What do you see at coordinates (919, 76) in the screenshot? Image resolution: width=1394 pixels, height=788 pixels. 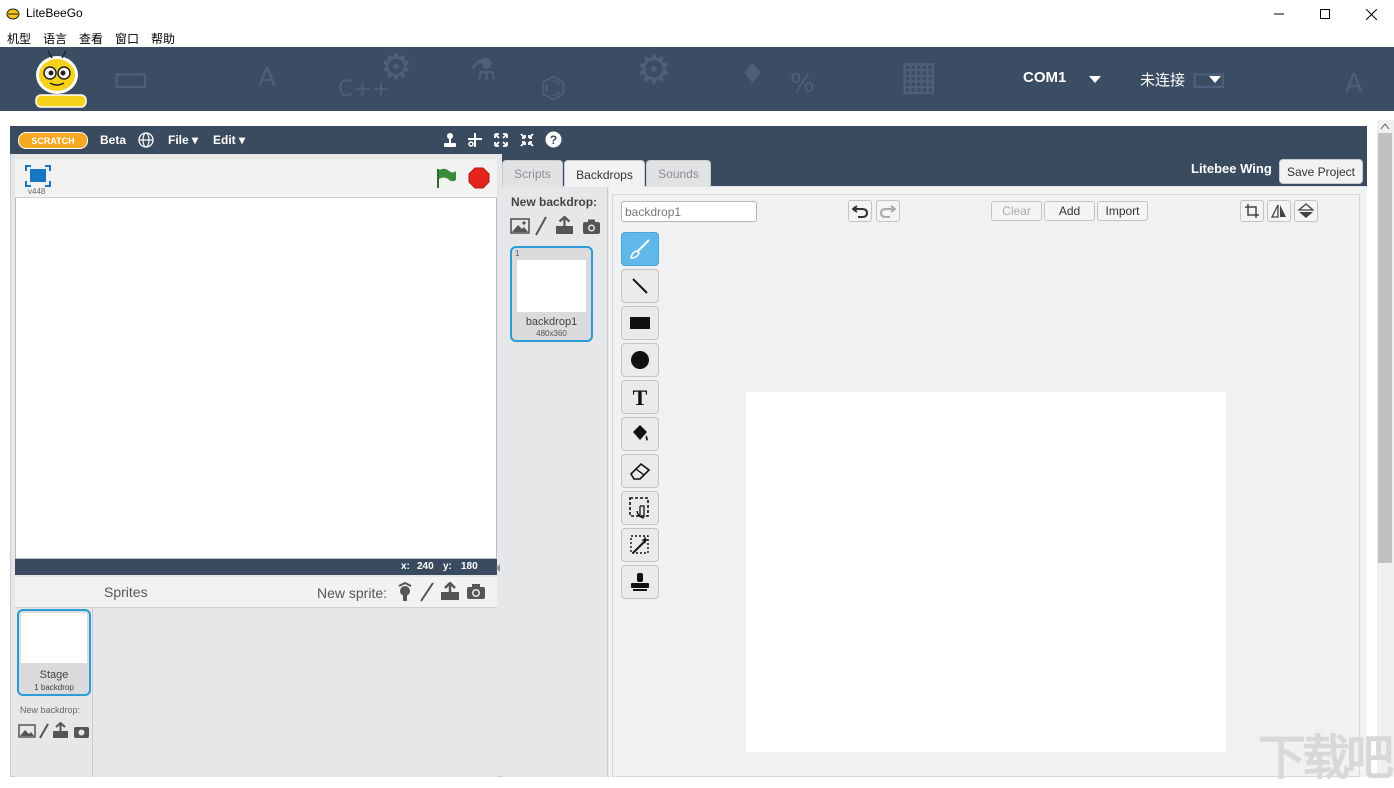 I see `calculator-decoration-icon: ▦` at bounding box center [919, 76].